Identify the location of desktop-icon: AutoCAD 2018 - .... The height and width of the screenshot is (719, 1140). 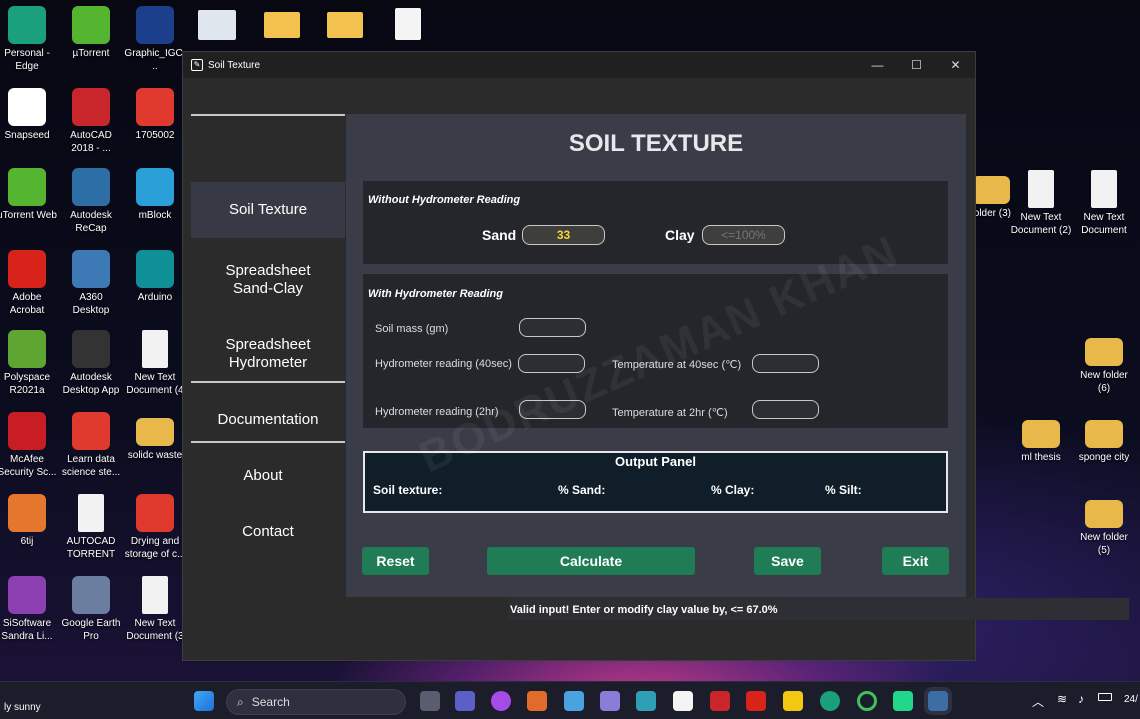
(91, 121).